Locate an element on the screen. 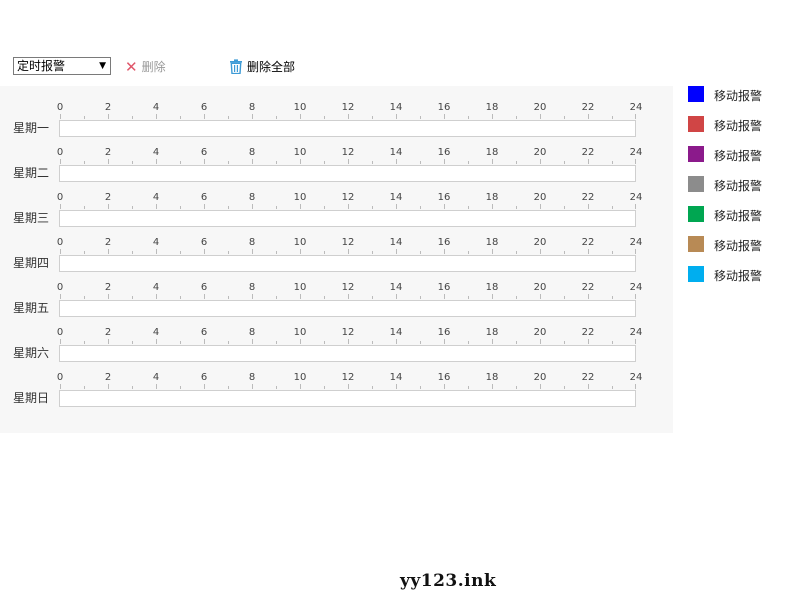  hour-ruler: 0 2 4 6 8 10 12 14 16 18 20 22 24 is located at coordinates (349, 245).